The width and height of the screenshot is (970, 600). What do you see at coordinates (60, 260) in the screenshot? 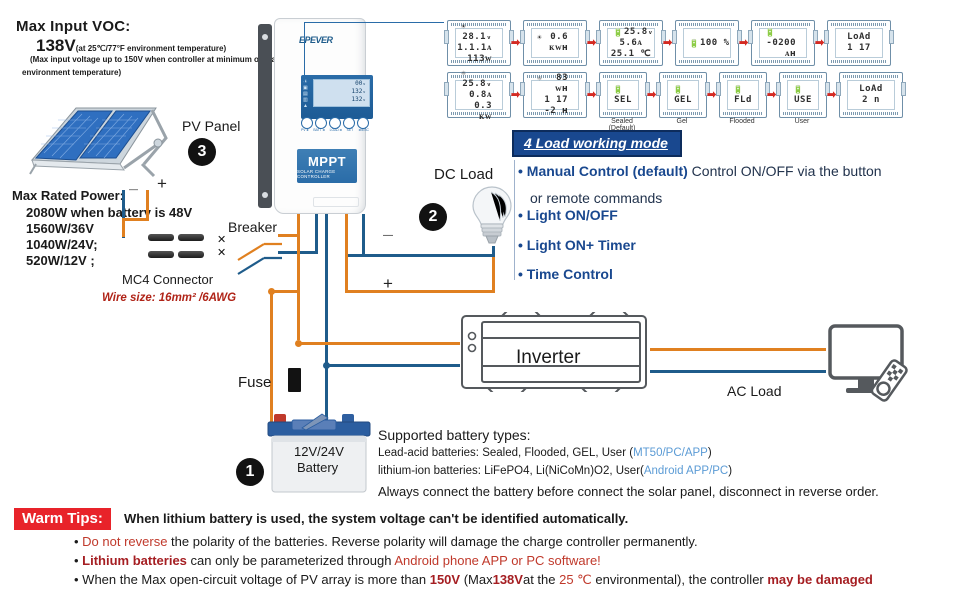
I see `power-line-12v: 520W/12V ;` at bounding box center [60, 260].